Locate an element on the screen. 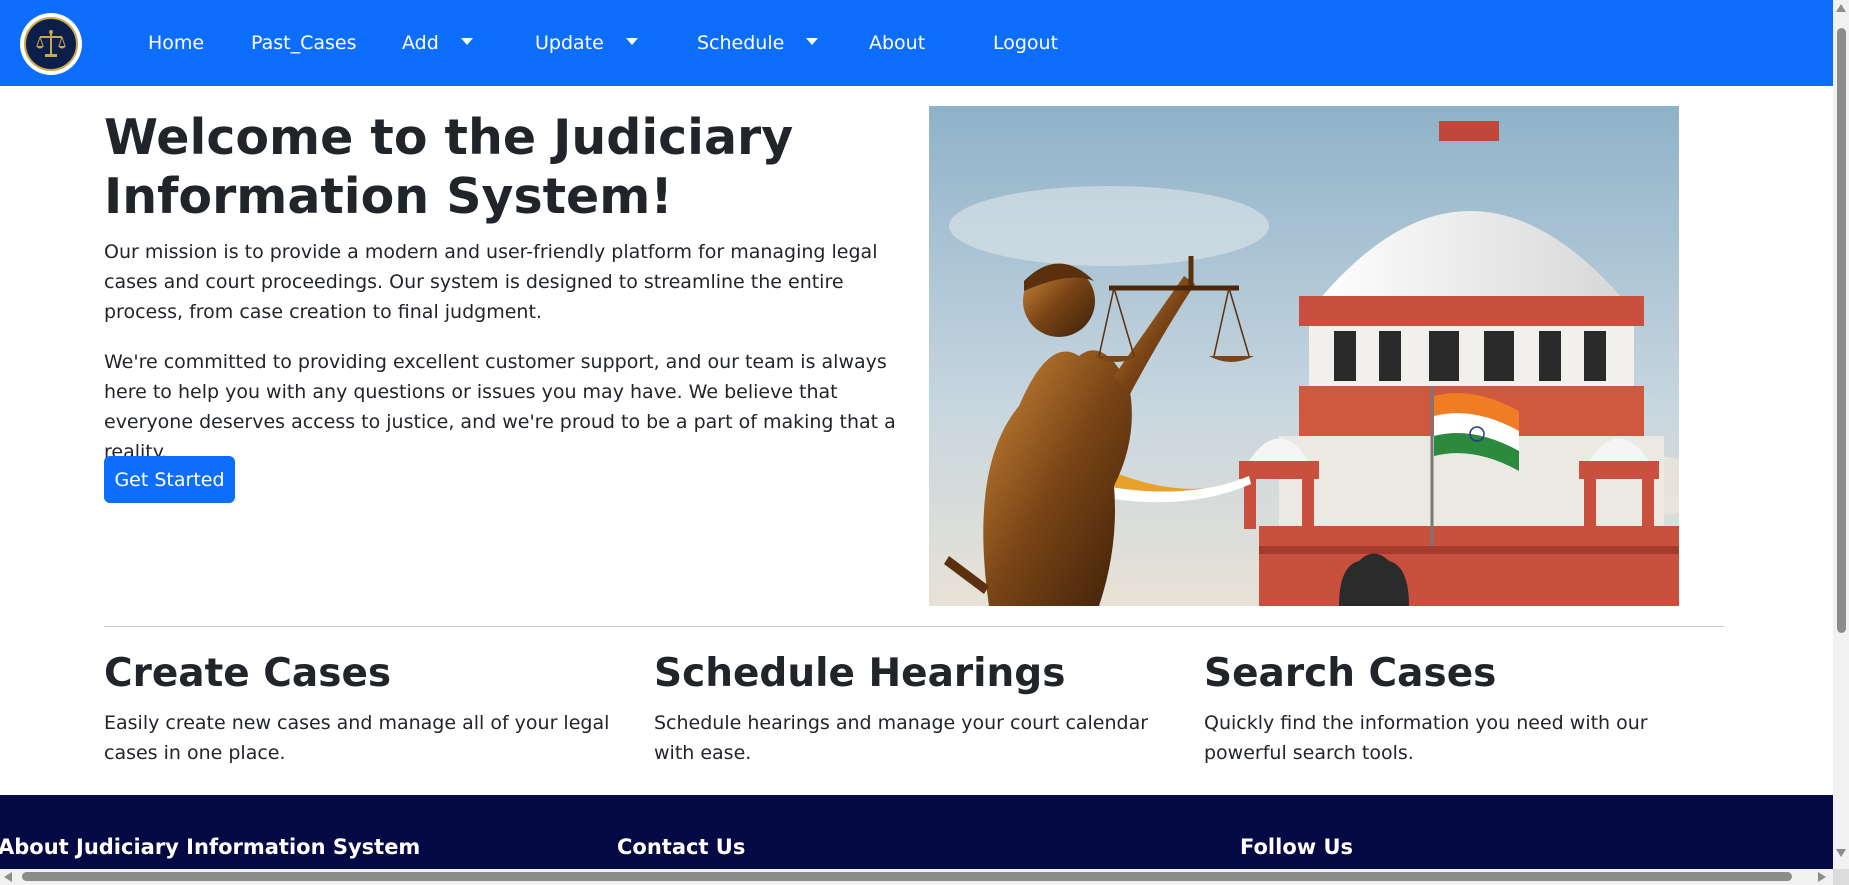 The width and height of the screenshot is (1849, 885). nav-past-cases-label: Past_Cases is located at coordinates (304, 43).